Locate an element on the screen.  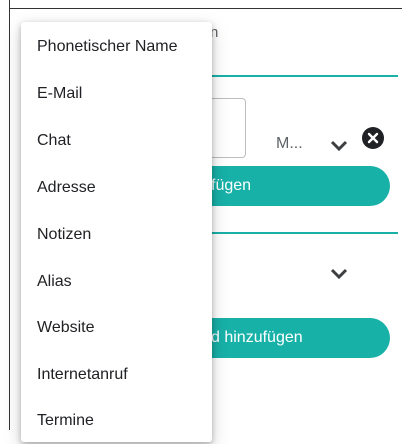
menu-item-phonetic-name: Phonetischer Name is located at coordinates (116, 47).